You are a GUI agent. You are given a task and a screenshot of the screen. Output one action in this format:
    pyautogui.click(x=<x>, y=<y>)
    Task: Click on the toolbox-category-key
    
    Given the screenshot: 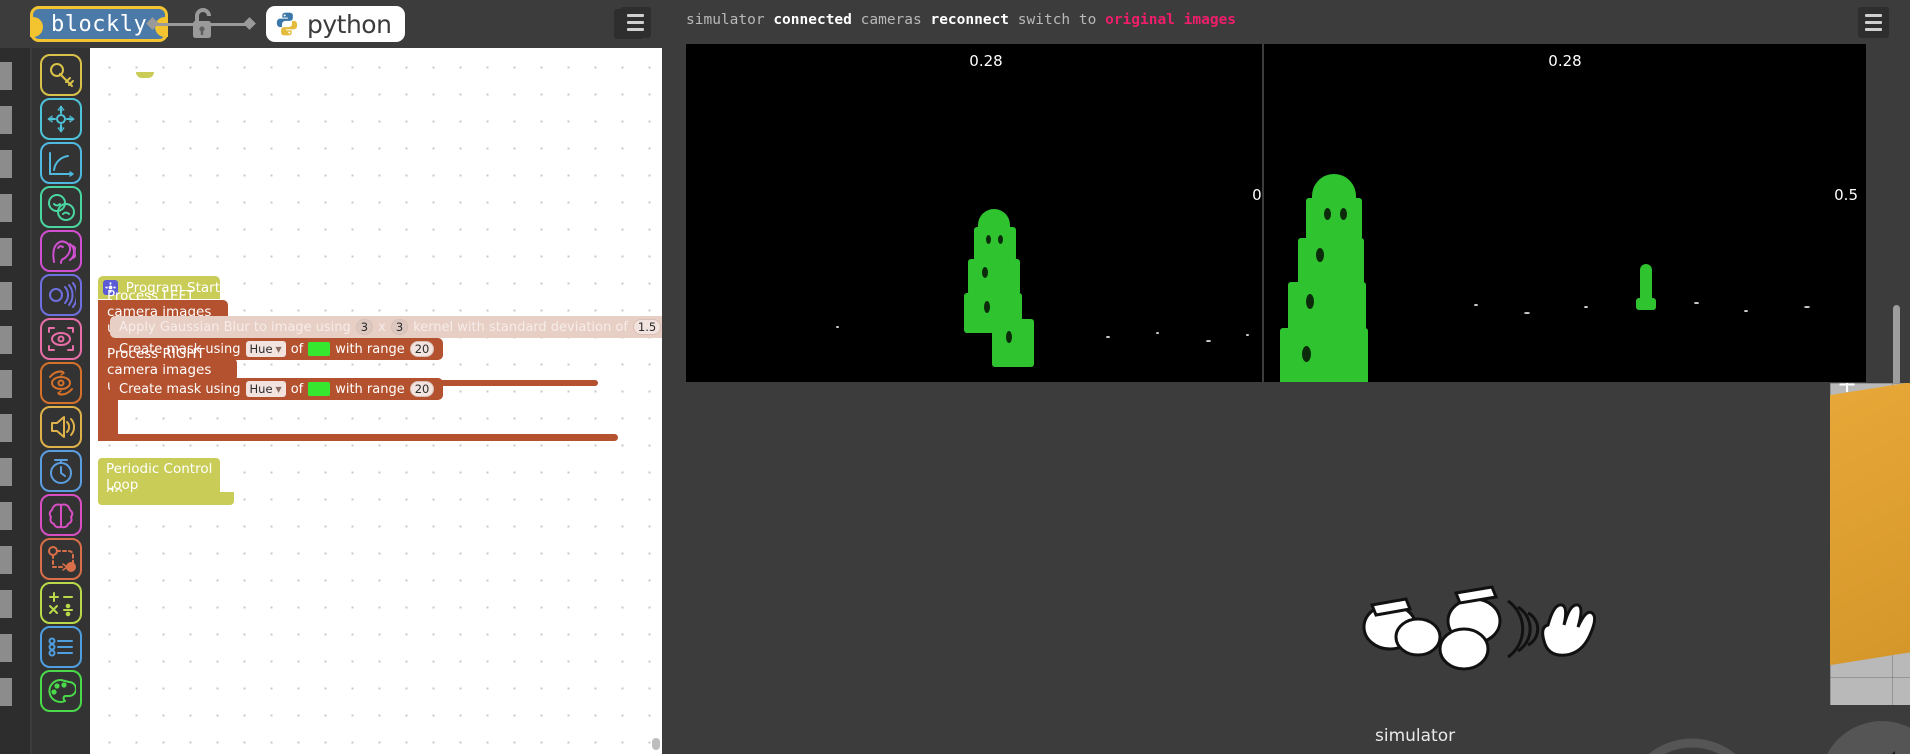 What is the action you would take?
    pyautogui.click(x=61, y=75)
    